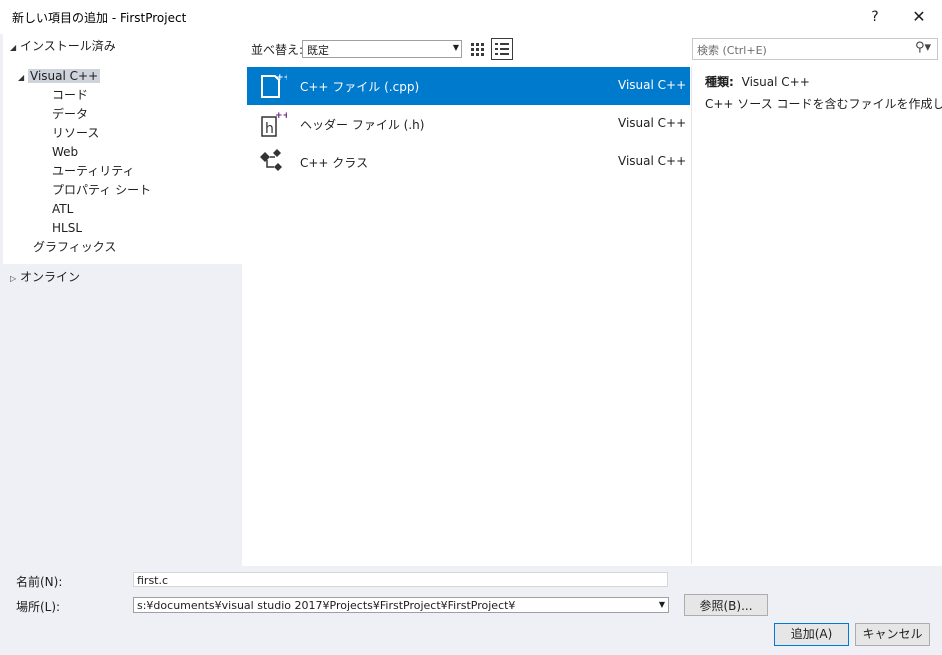 This screenshot has width=942, height=655. Describe the element at coordinates (732, 50) in the screenshot. I see `search-placeholder: 検索 (Ctrl+E)` at that location.